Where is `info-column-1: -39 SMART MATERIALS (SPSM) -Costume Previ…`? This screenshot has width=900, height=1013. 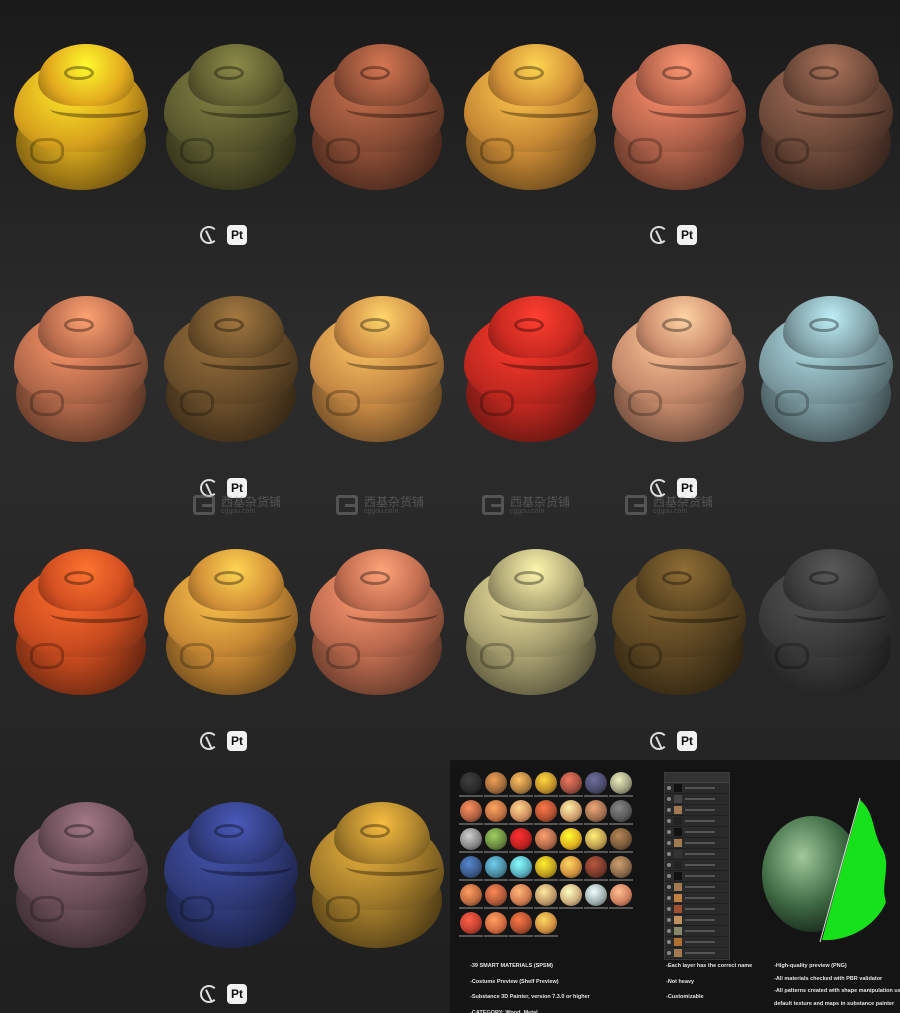 info-column-1: -39 SMART MATERIALS (SPSM) -Costume Previ… is located at coordinates (530, 988).